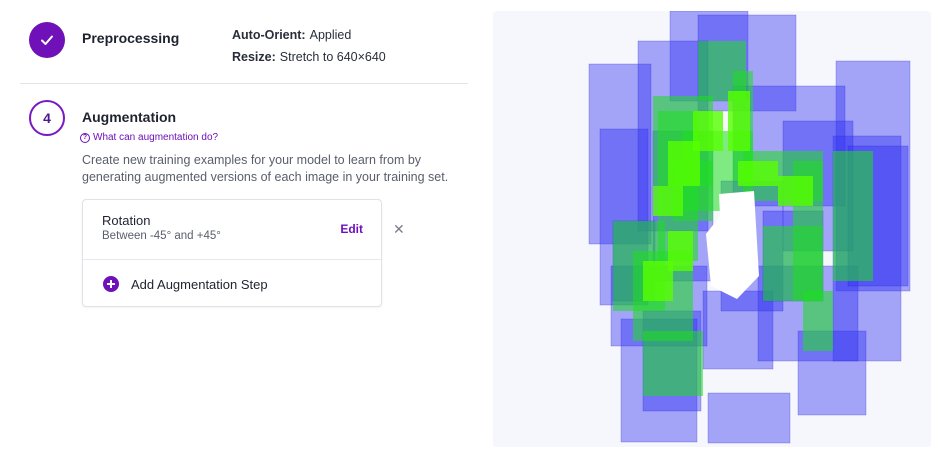  Describe the element at coordinates (126, 220) in the screenshot. I see `augmentation-step-name: Rotation` at that location.